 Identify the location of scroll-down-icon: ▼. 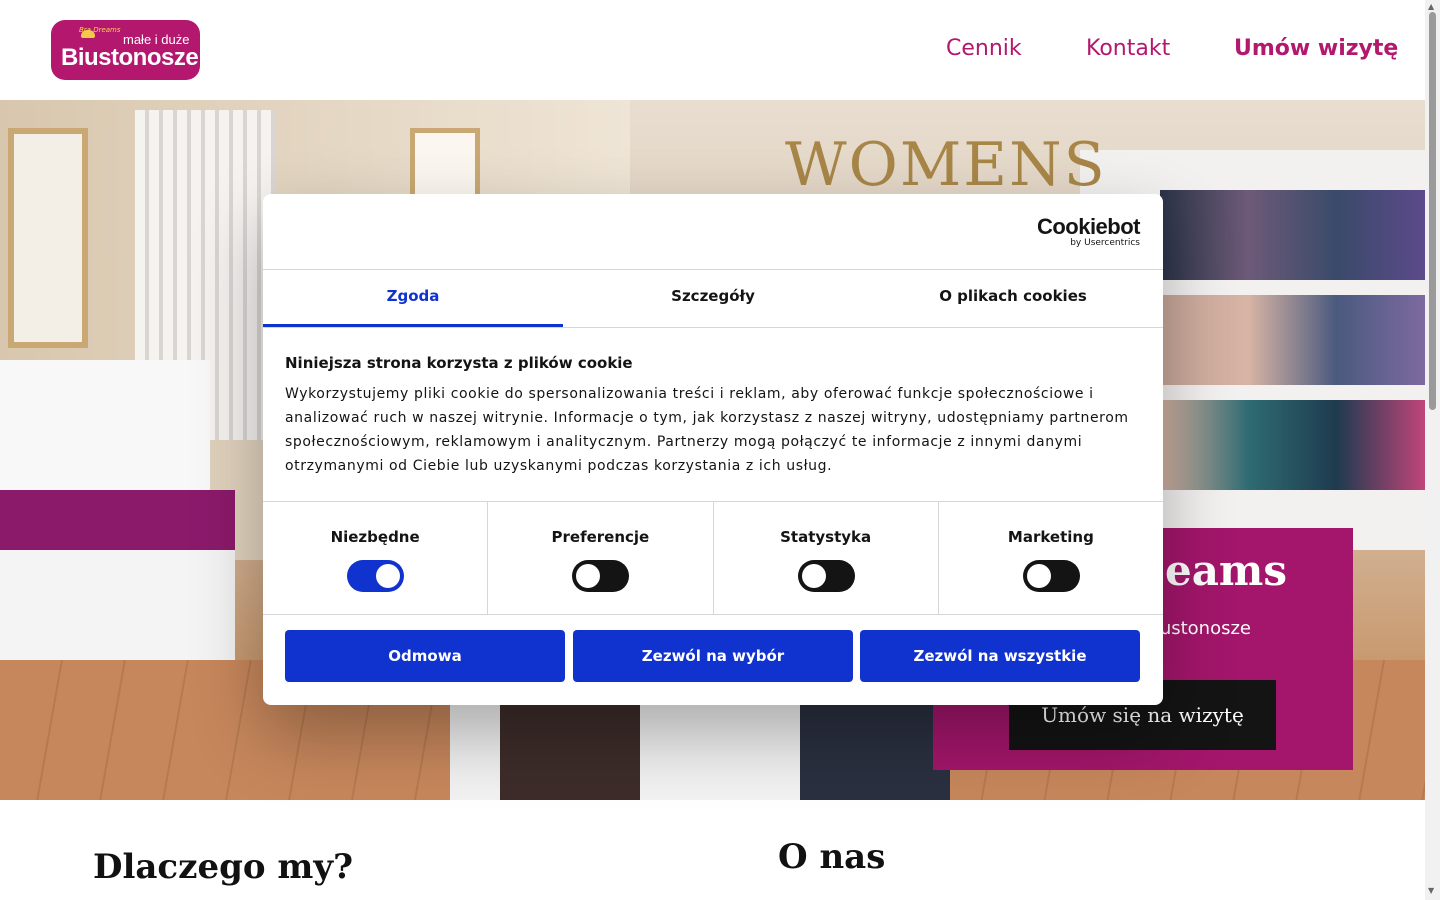
(1431, 890).